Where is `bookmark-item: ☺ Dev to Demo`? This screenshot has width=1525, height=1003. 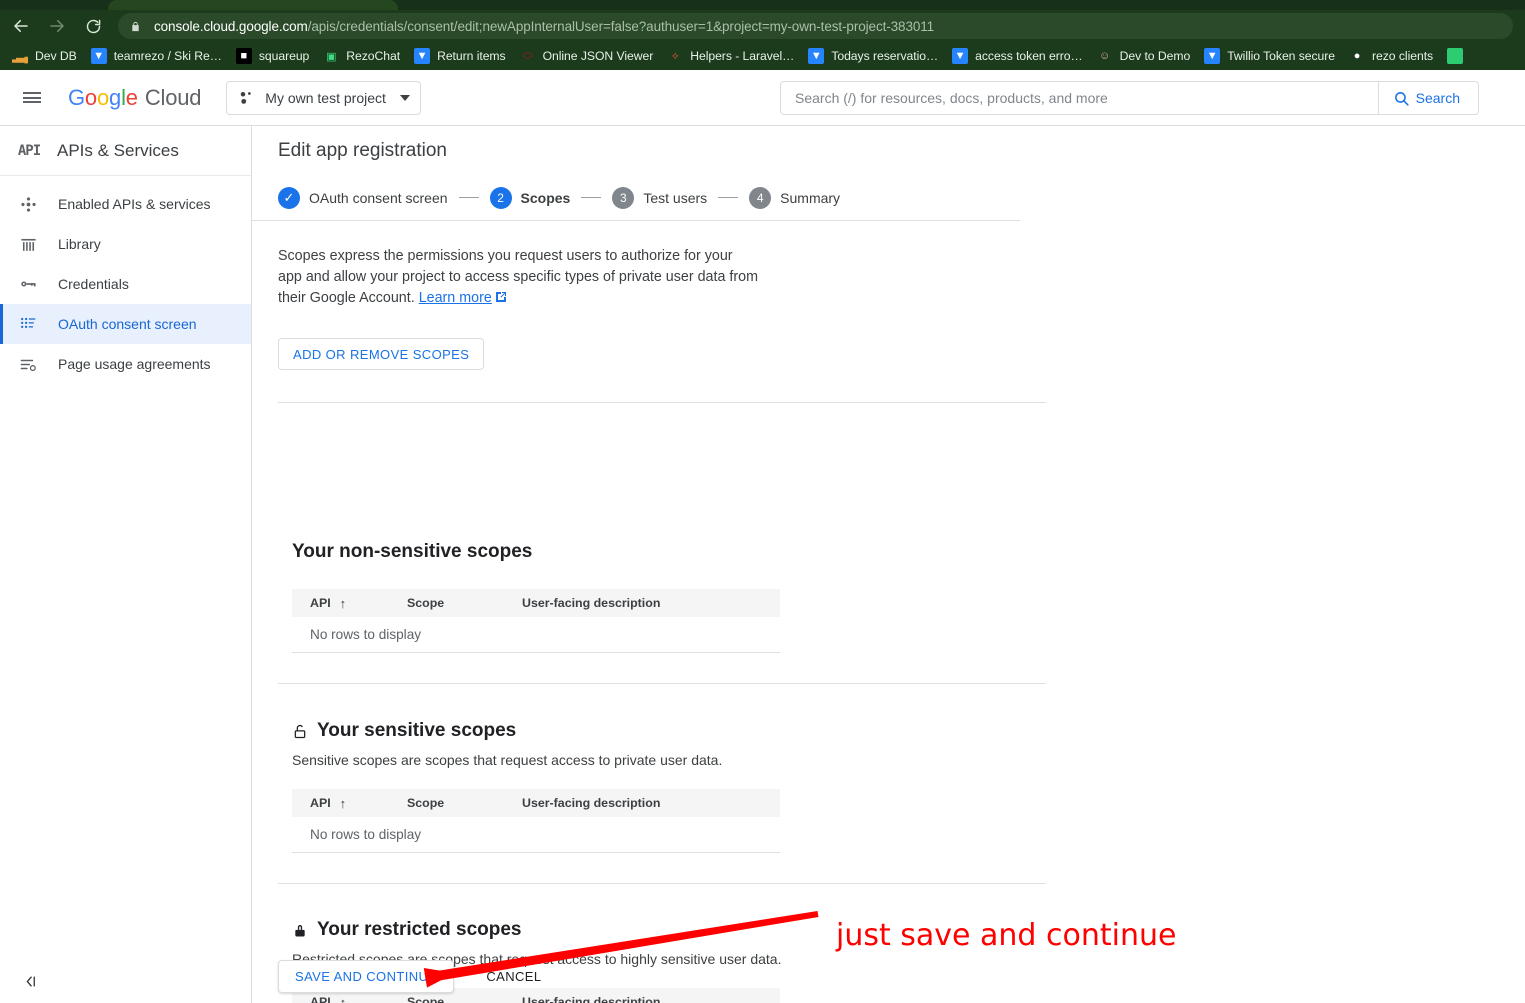
bookmark-item: ☺ Dev to Demo is located at coordinates (1145, 56).